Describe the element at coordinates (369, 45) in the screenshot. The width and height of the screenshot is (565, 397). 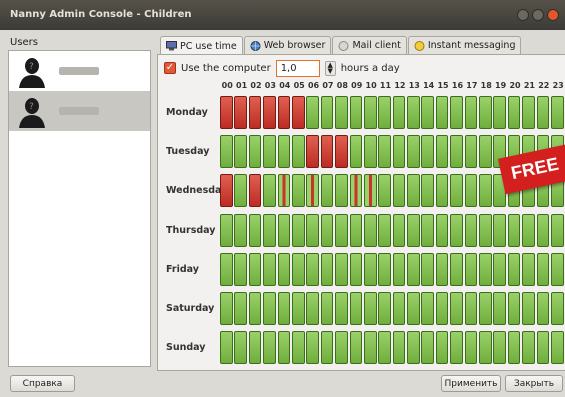
I see `tab-mail-client: Mail client` at that location.